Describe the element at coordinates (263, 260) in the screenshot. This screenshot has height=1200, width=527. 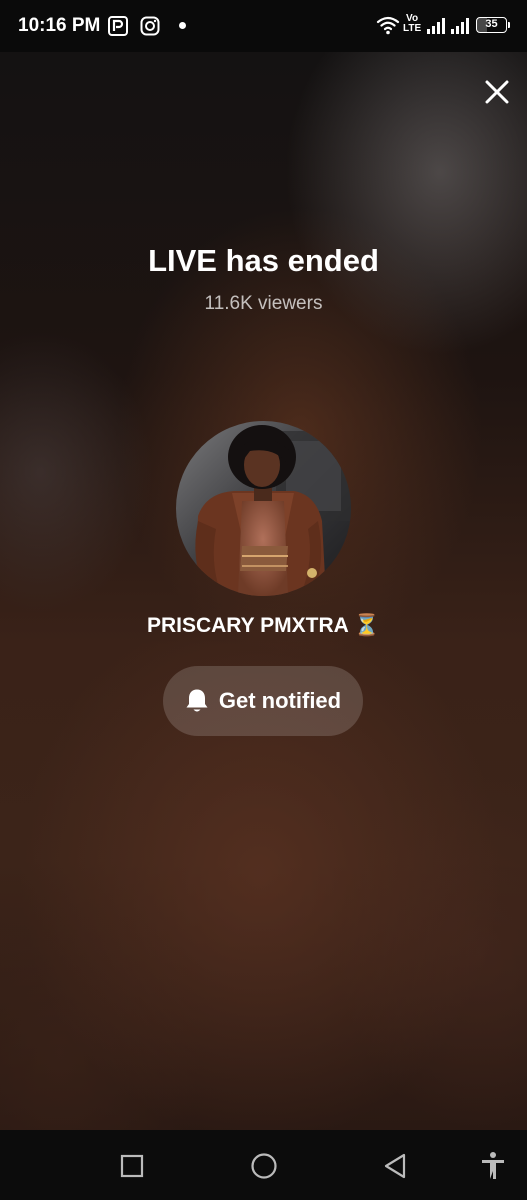
I see `live-ended-title: LIVE has ended` at that location.